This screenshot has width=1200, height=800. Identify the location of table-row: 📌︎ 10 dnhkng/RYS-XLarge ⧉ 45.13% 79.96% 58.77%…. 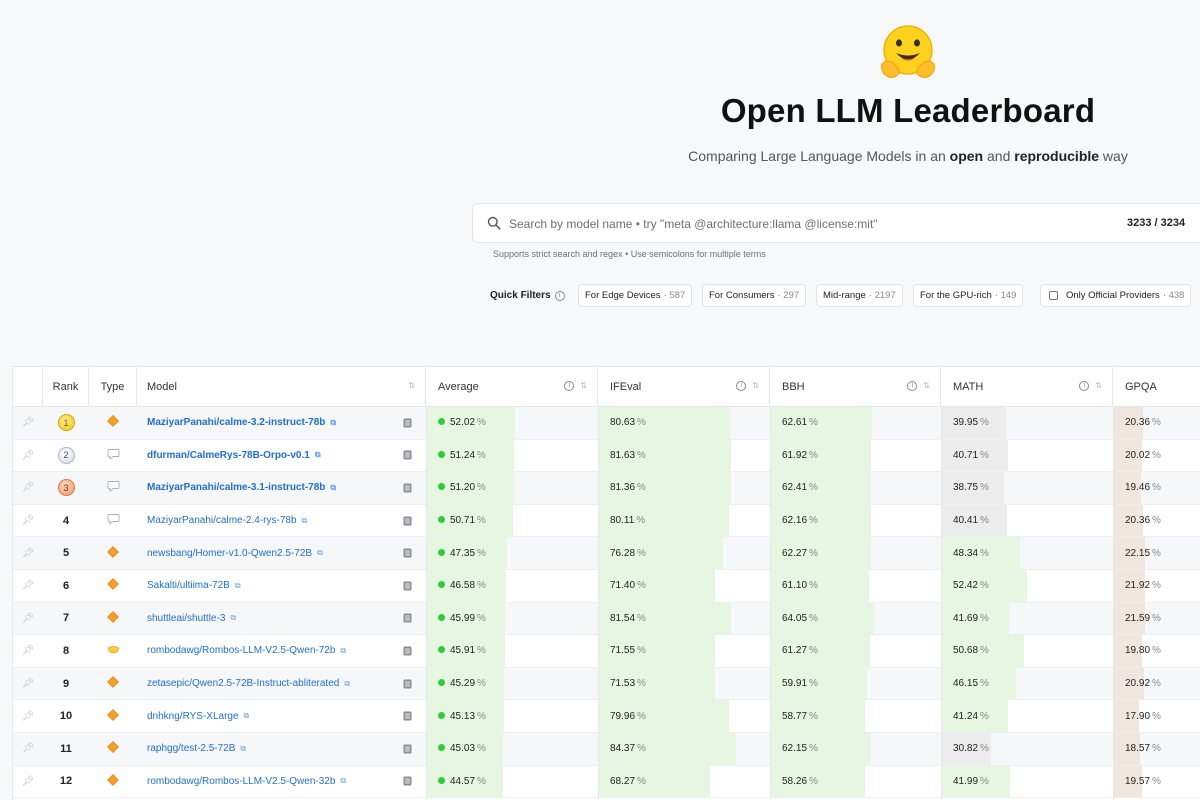
(606, 716).